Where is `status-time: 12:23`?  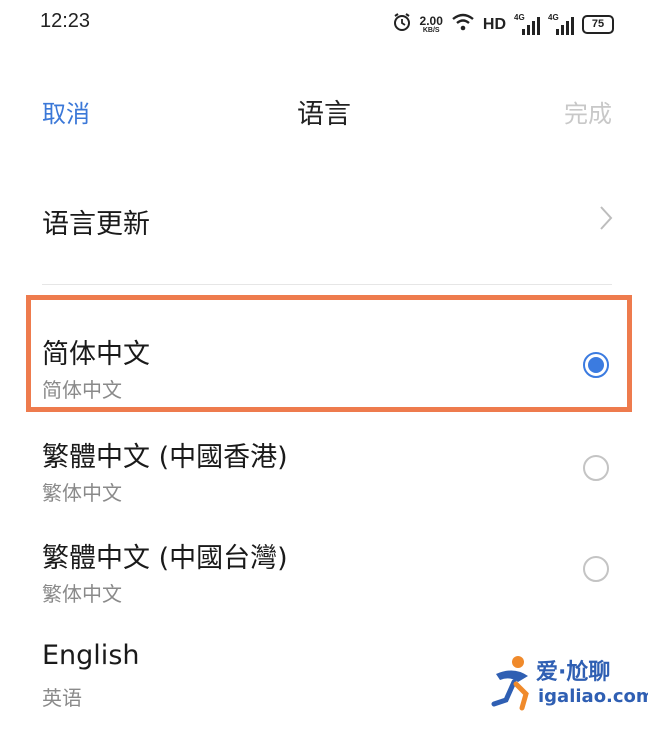 status-time: 12:23 is located at coordinates (65, 21).